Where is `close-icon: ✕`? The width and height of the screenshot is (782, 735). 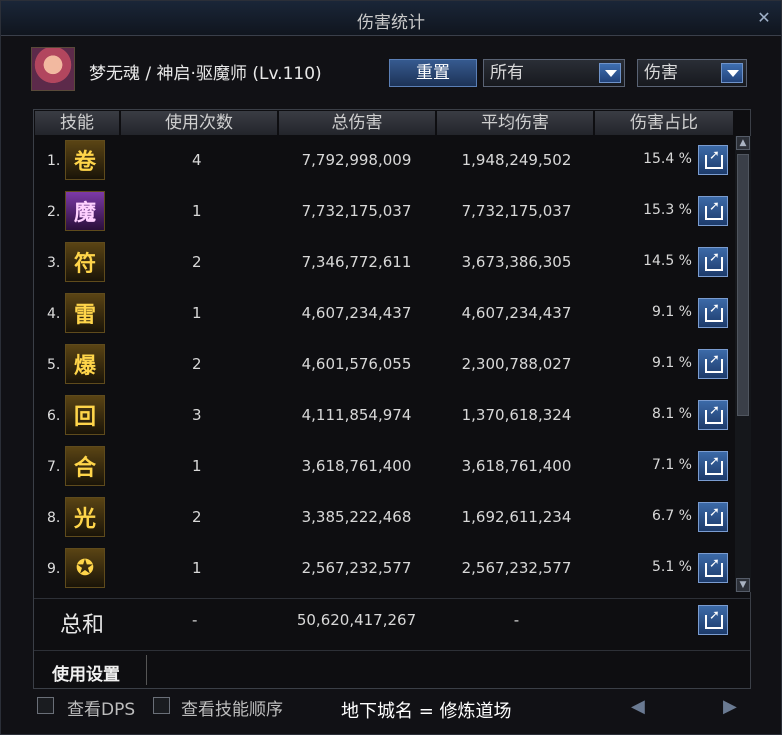
close-icon: ✕ is located at coordinates (764, 18).